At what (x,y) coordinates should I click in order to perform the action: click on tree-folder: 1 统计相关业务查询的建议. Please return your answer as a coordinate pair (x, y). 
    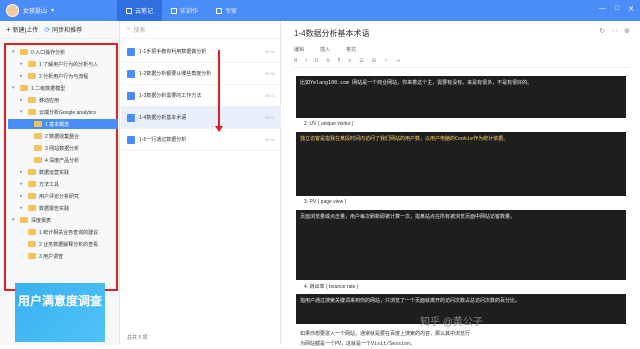
    Looking at the image, I should click on (63, 232).